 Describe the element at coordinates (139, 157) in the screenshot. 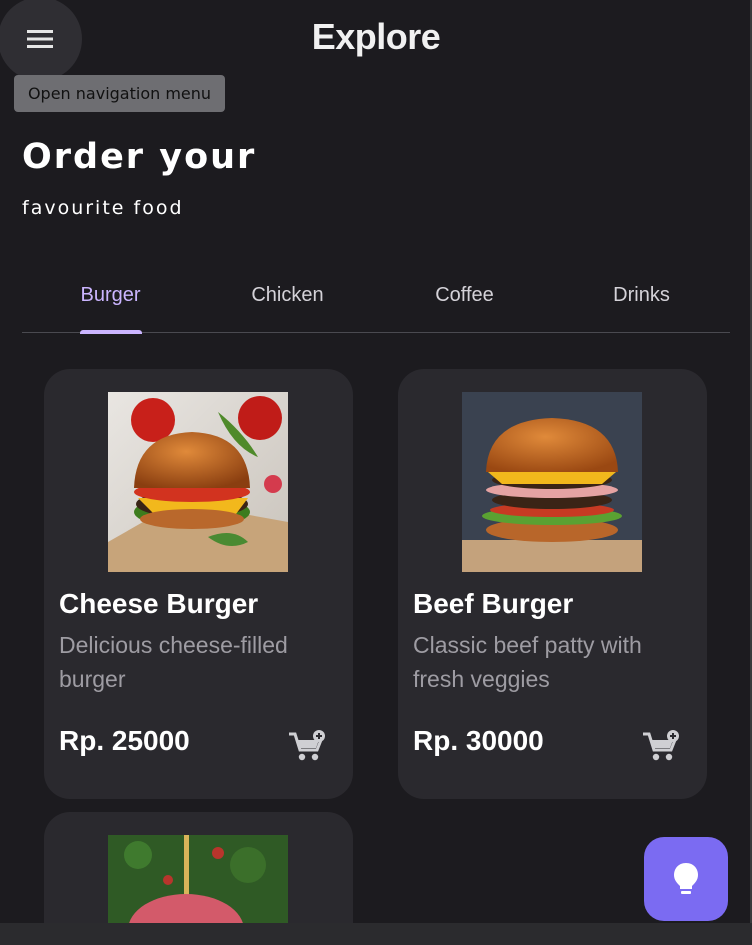

I see `headline: Order your` at that location.